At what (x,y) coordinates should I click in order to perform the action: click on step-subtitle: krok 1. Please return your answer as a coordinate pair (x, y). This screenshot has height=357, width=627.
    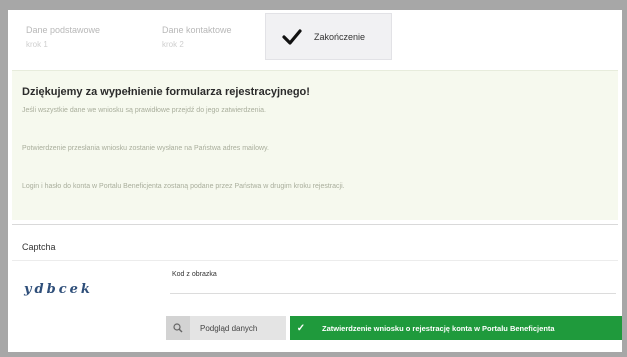
    Looking at the image, I should click on (37, 44).